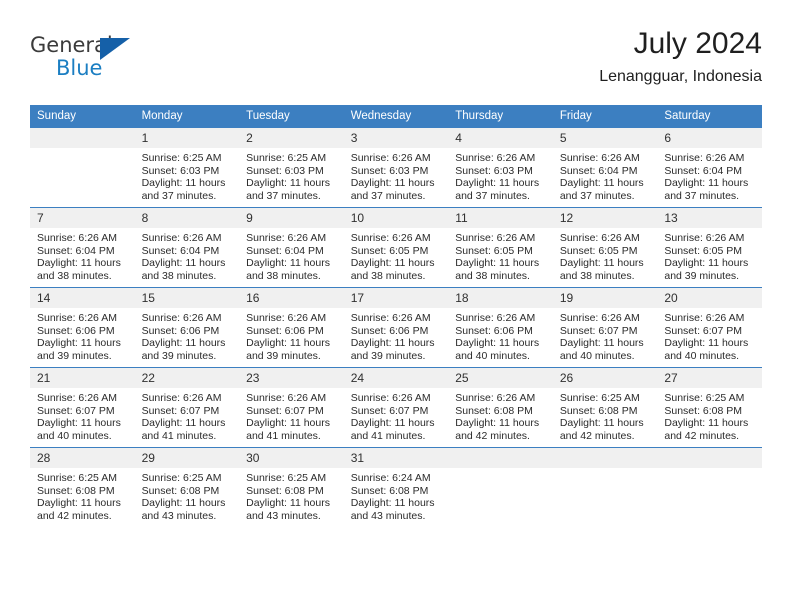  What do you see at coordinates (82, 218) in the screenshot?
I see `day-number: 7` at bounding box center [82, 218].